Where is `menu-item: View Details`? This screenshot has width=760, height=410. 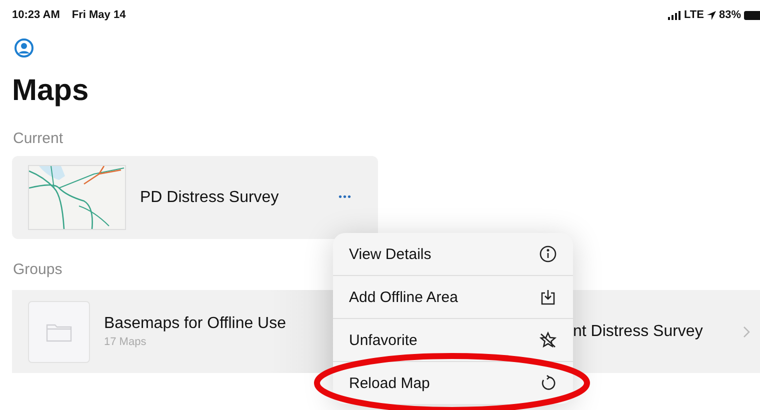 menu-item: View Details is located at coordinates (453, 254).